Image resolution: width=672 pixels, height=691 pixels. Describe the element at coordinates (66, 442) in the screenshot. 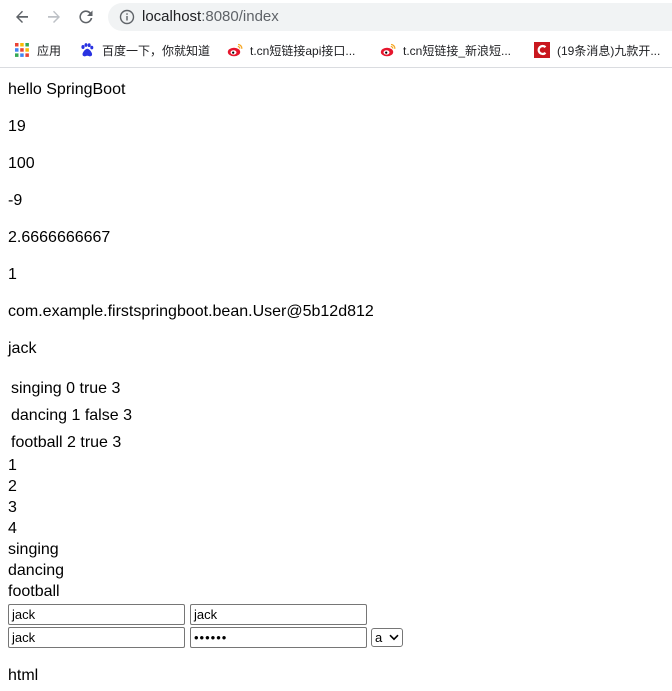

I see `table-row: football 2 true 3` at that location.